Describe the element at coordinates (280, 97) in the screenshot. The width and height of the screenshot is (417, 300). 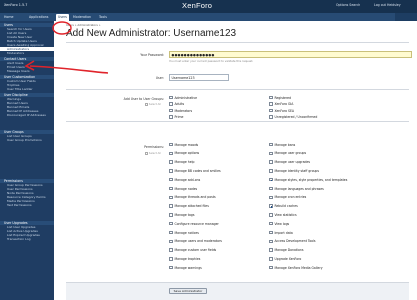
I see `checkbox-registered: Registered` at that location.